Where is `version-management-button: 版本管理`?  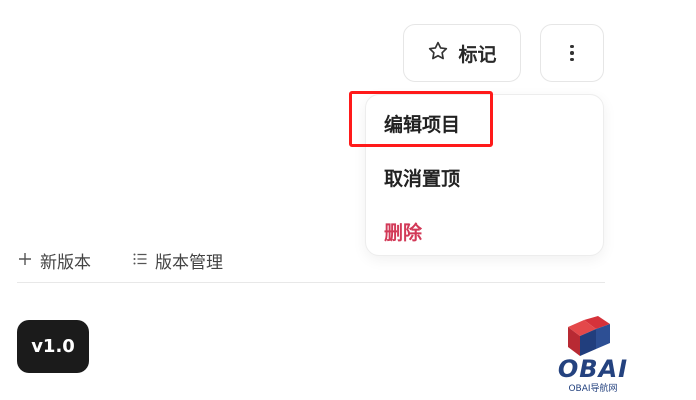
version-management-button: 版本管理 is located at coordinates (178, 260).